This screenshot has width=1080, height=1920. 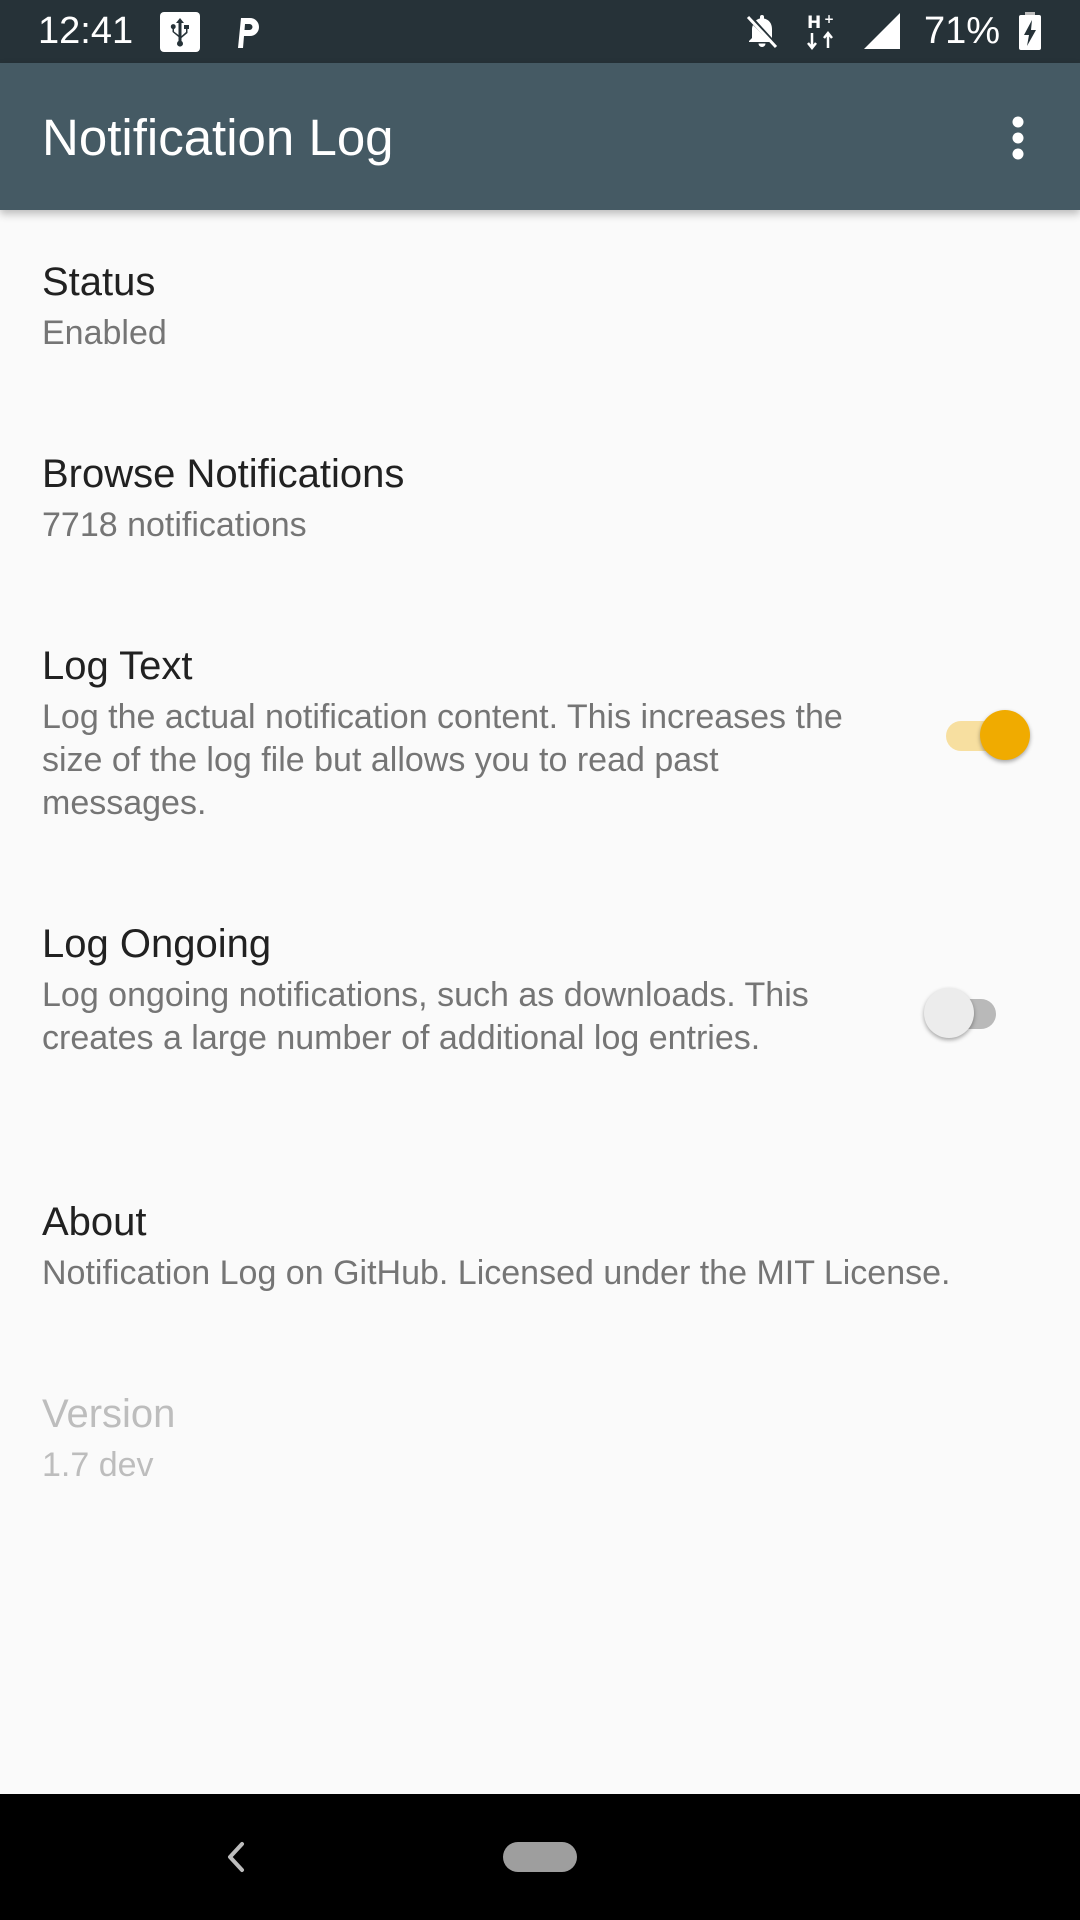 What do you see at coordinates (540, 1438) in the screenshot?
I see `pref-version: Version 1.7 dev` at bounding box center [540, 1438].